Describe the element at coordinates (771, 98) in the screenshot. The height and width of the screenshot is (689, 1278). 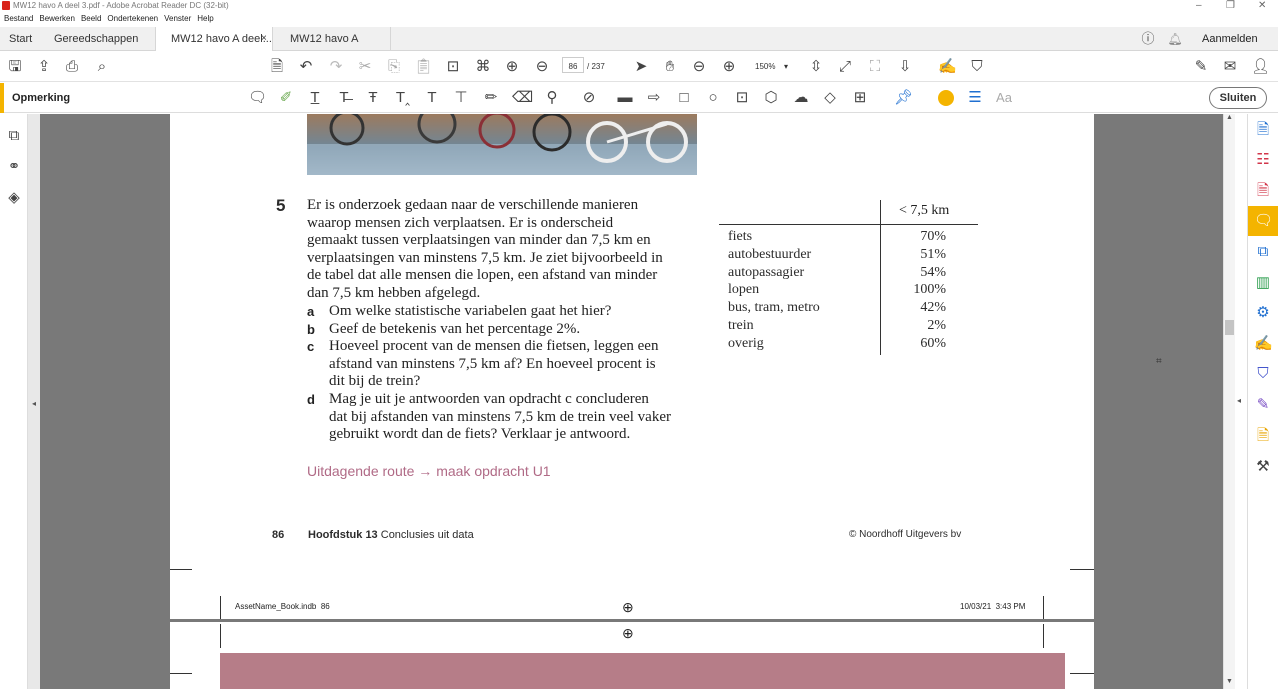
I see `polygon-icon: ⬡` at that location.